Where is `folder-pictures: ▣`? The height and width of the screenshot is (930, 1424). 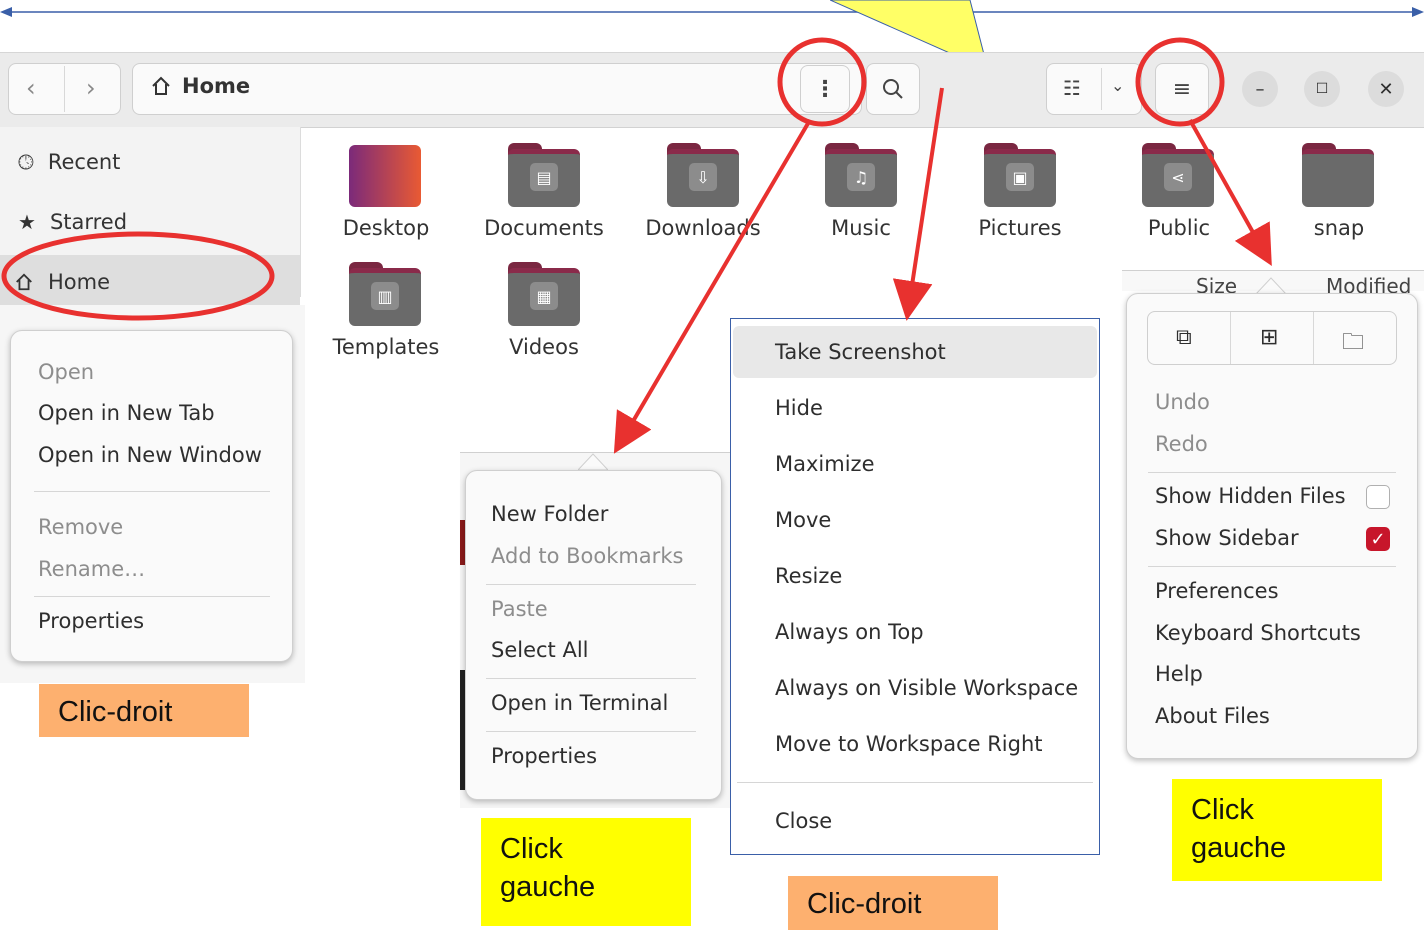 folder-pictures: ▣ is located at coordinates (1020, 175).